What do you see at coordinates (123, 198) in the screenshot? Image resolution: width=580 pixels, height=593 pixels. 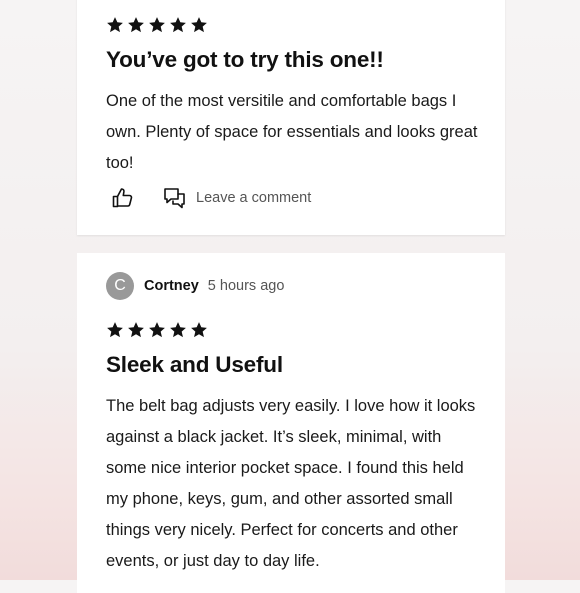 I see `thumbs-up-icon` at bounding box center [123, 198].